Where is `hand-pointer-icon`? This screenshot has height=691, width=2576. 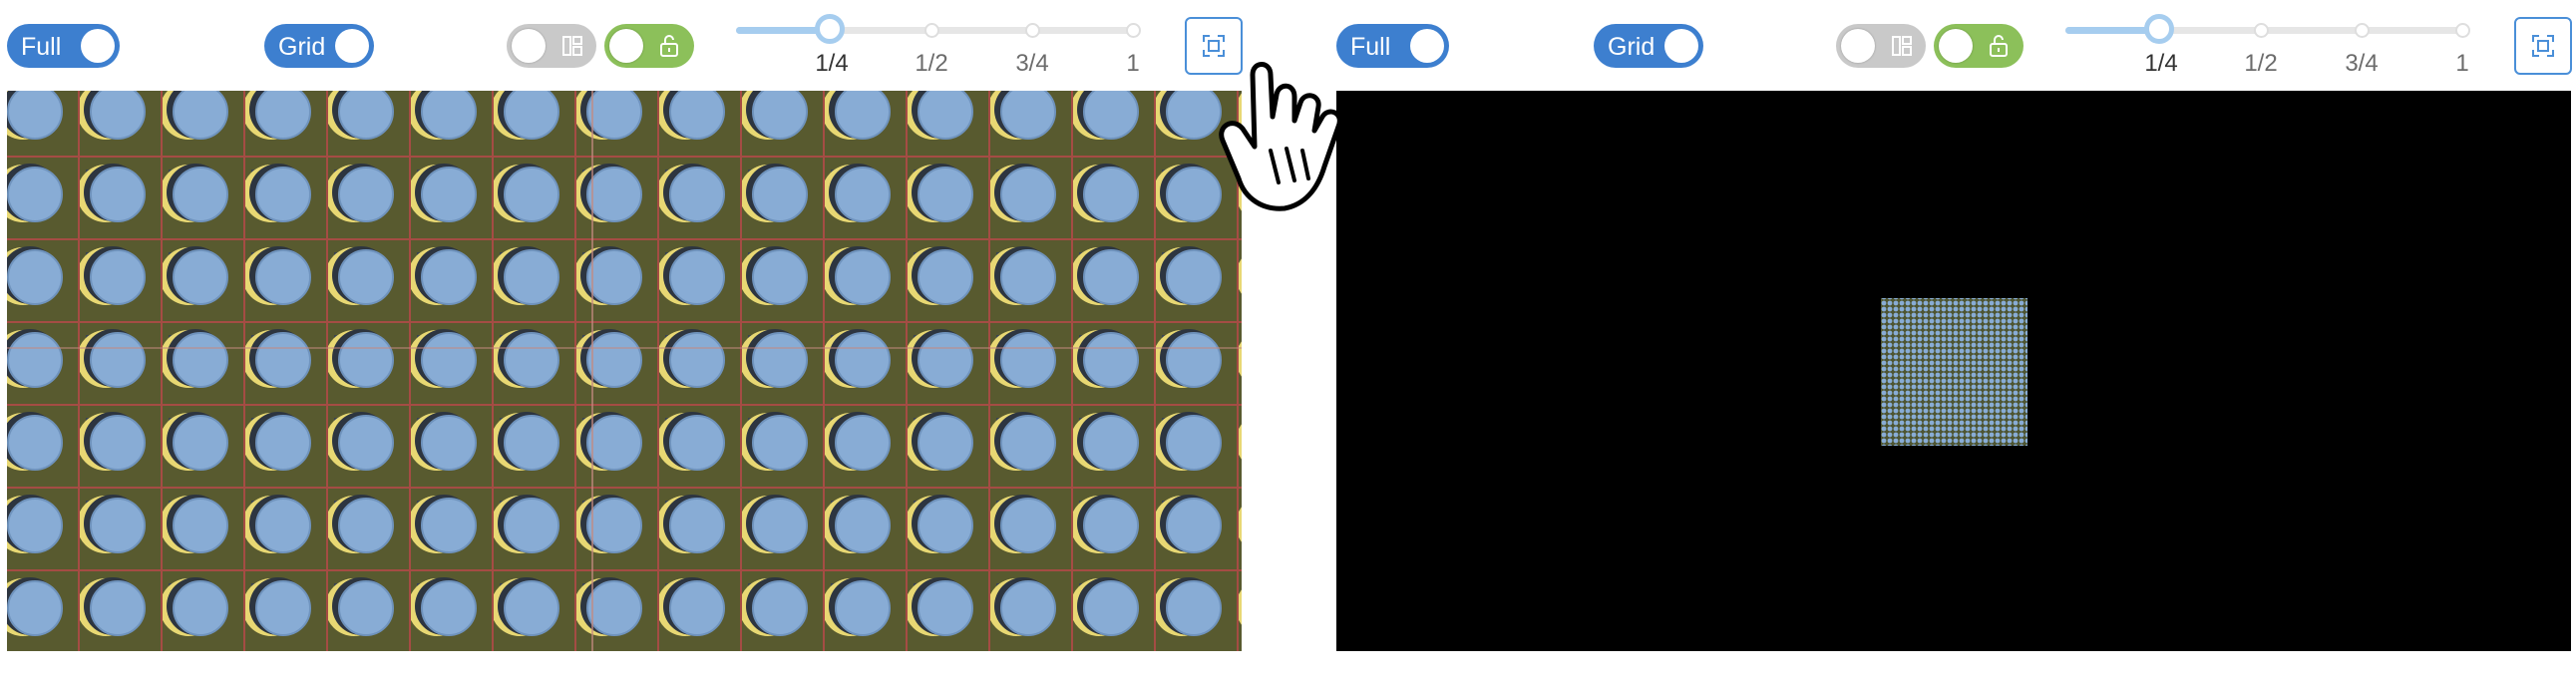 hand-pointer-icon is located at coordinates (1280, 136).